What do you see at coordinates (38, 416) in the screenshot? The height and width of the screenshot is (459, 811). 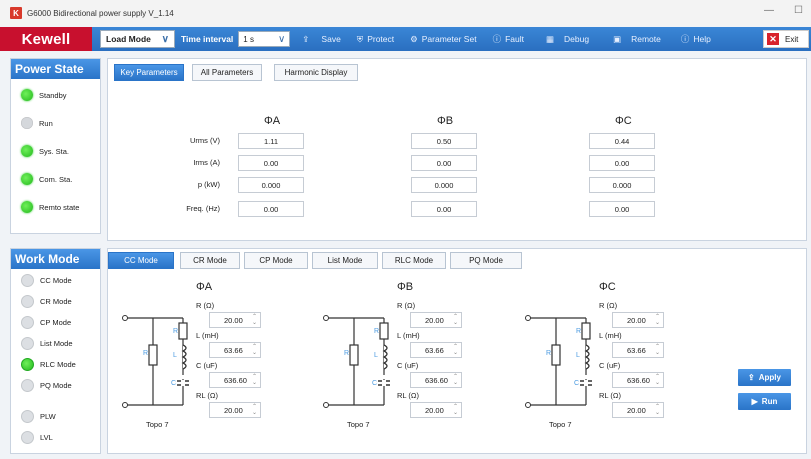 I see `work-mode-option: PLW` at bounding box center [38, 416].